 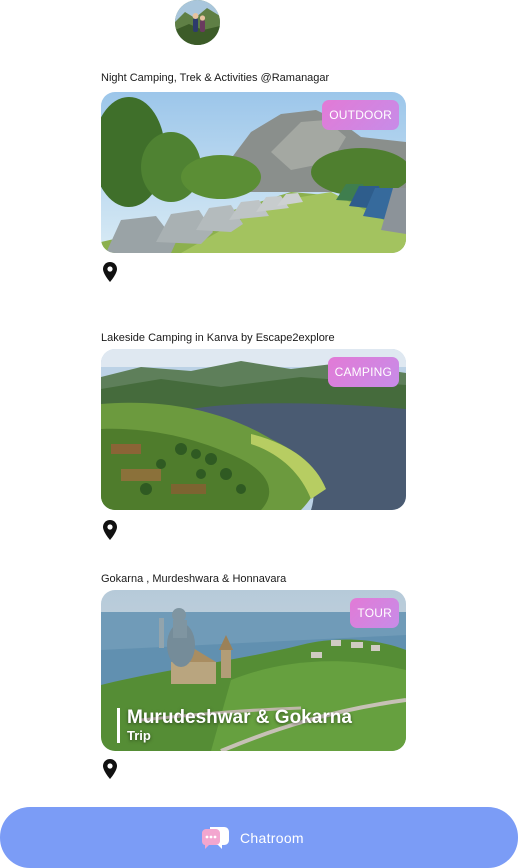 I want to click on overlay-main-title: Murudeshwar & Gokarna, so click(x=239, y=717).